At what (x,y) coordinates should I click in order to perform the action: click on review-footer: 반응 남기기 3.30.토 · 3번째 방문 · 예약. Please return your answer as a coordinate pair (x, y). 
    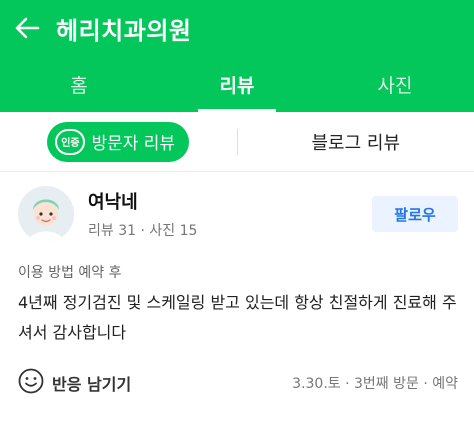
    Looking at the image, I should click on (238, 383).